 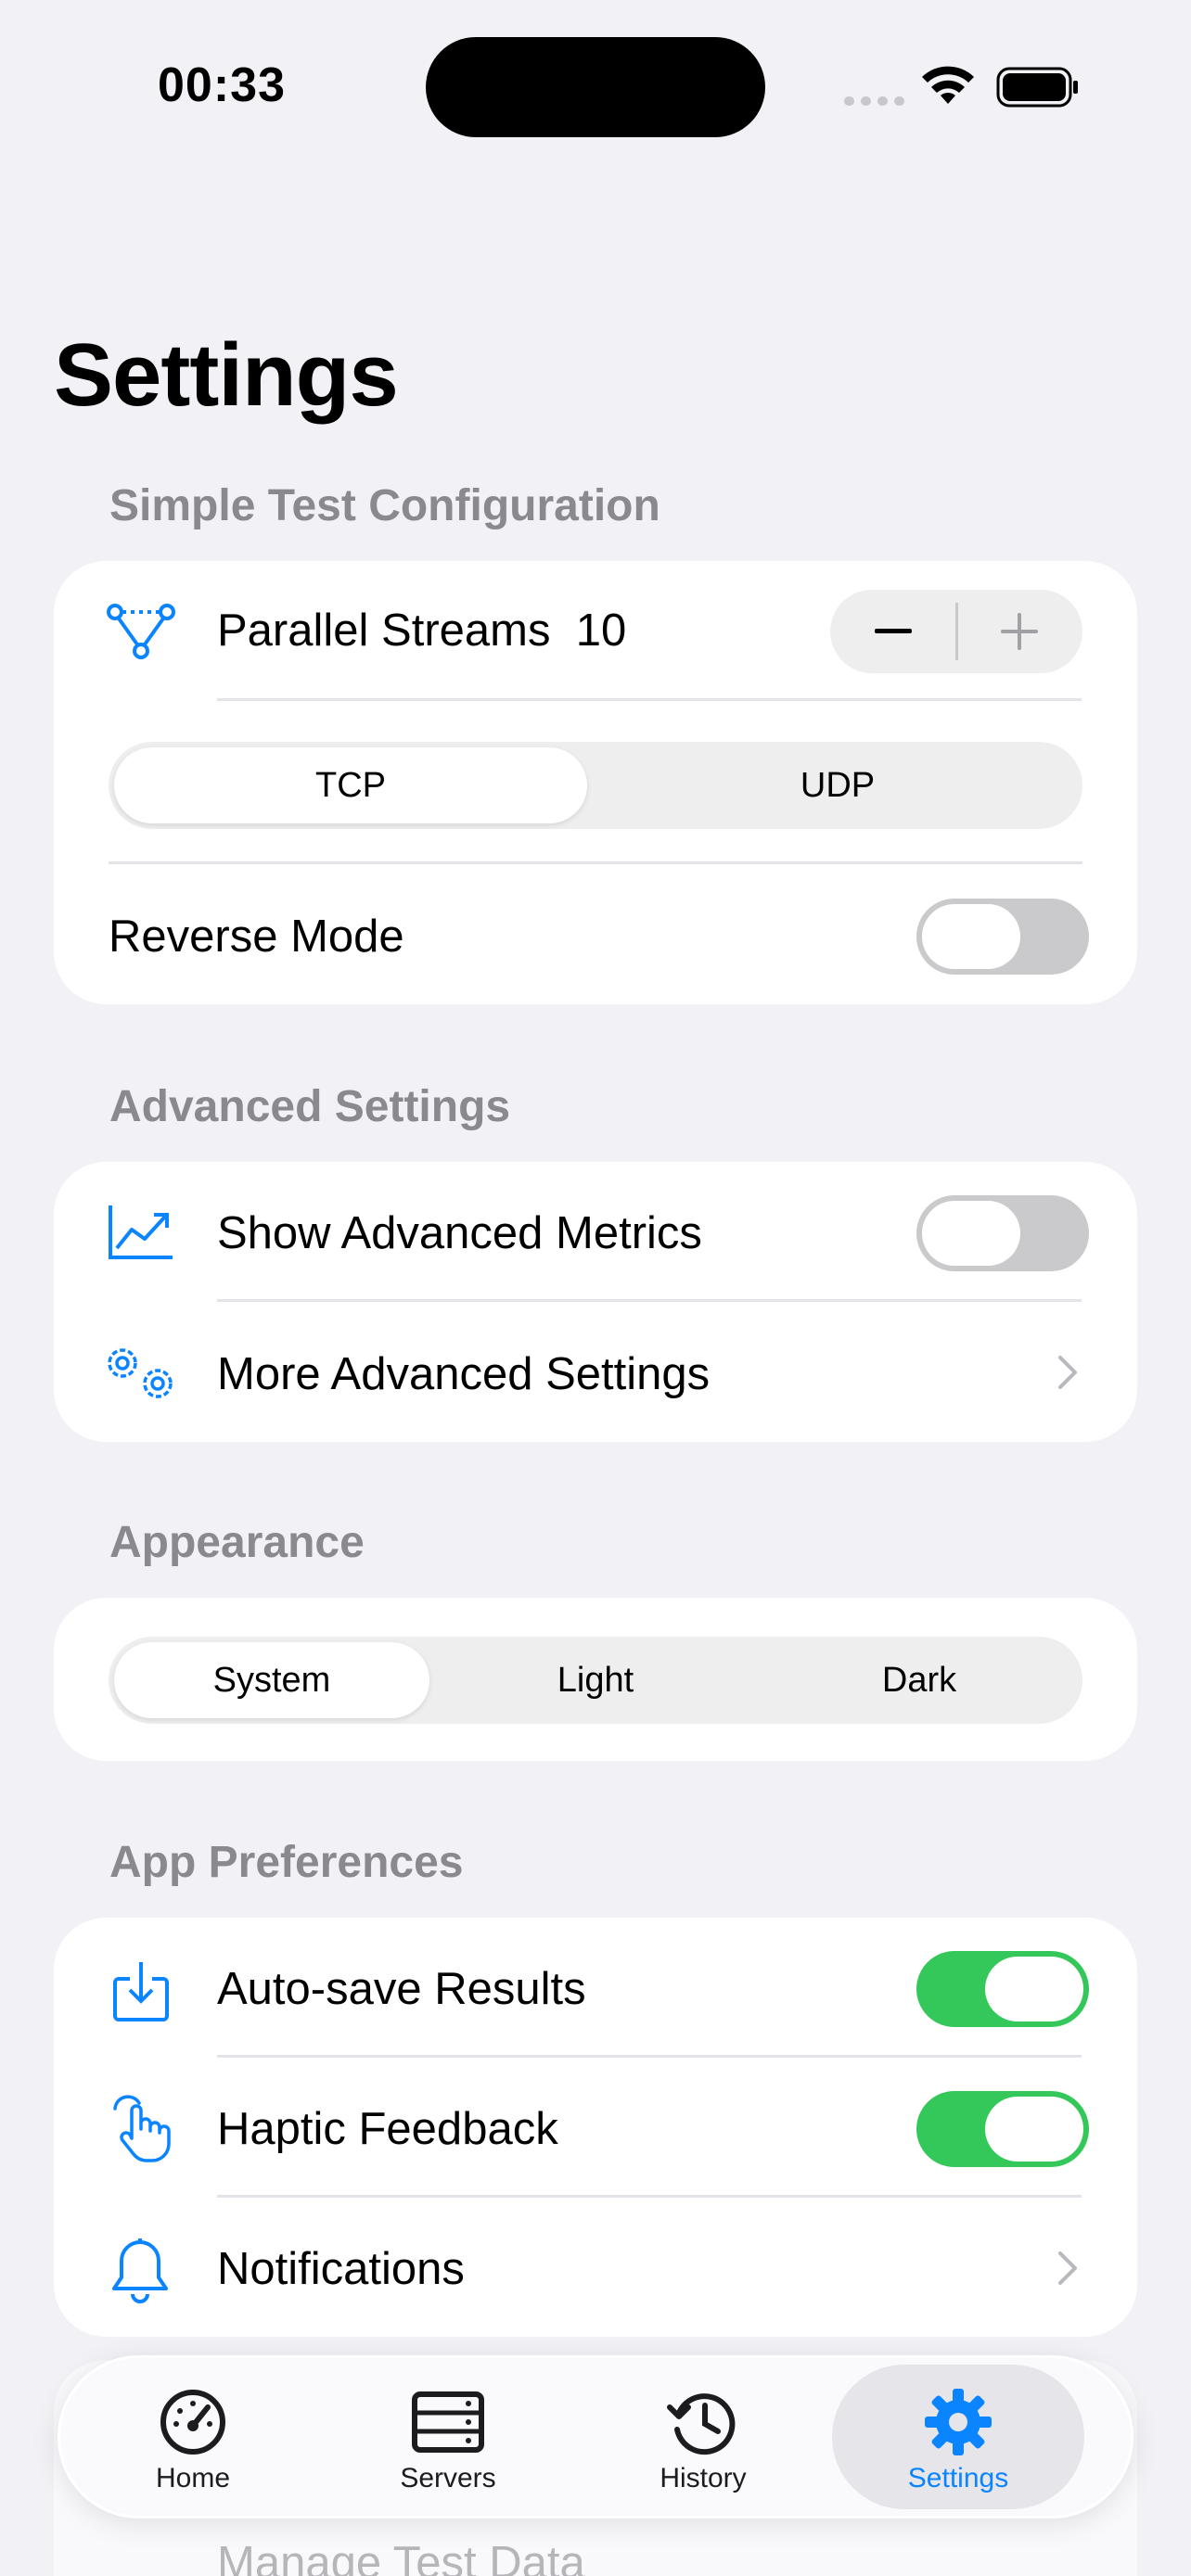 I want to click on appearance-option-light: Light, so click(x=595, y=1680).